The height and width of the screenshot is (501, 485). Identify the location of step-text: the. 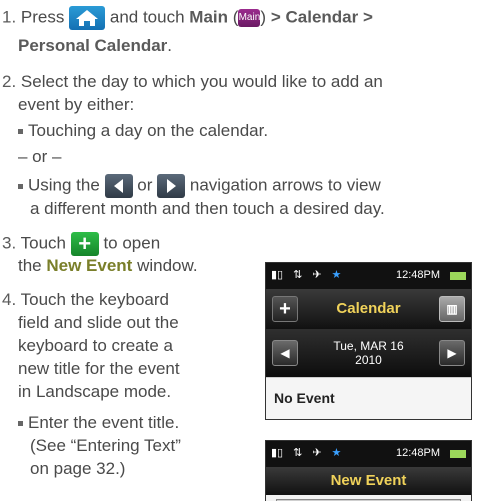
(30, 265).